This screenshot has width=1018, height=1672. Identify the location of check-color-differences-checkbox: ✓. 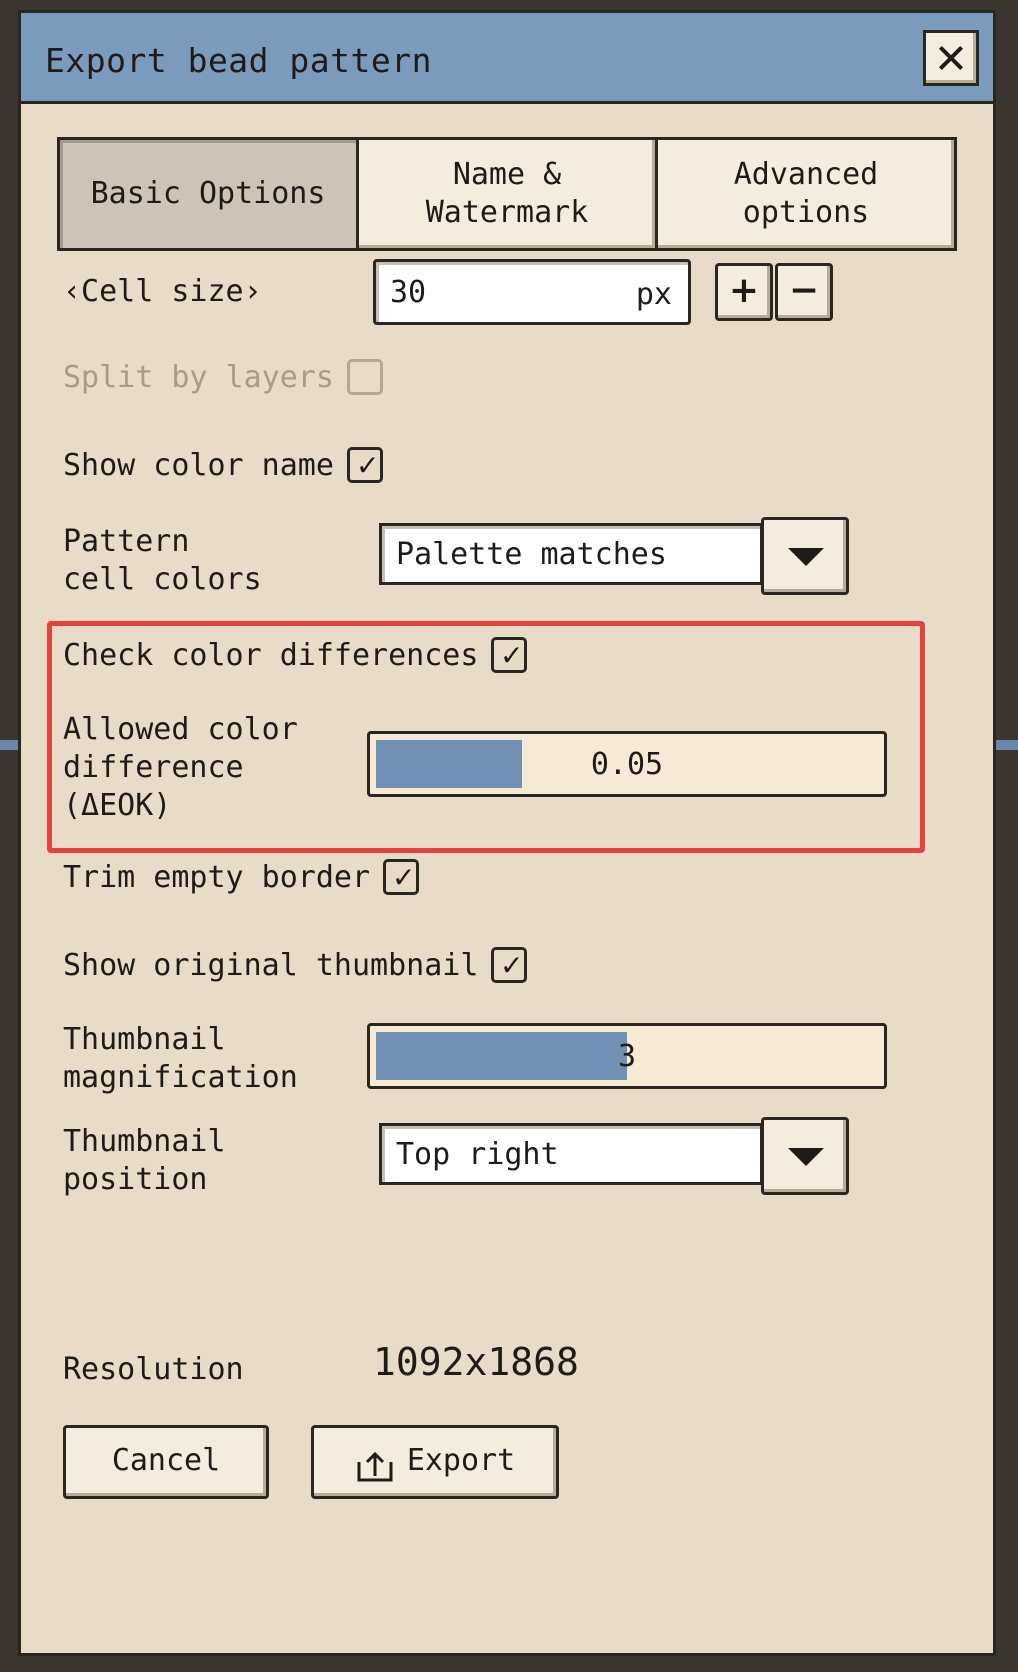
(509, 655).